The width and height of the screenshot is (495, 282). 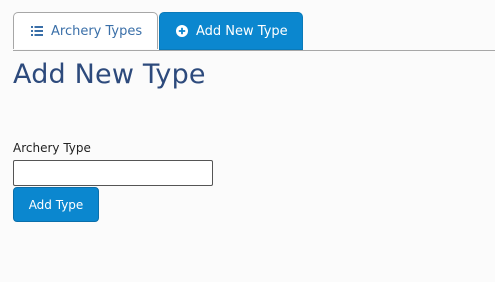 I want to click on tab-archery-types-label: Archery Types, so click(x=97, y=31).